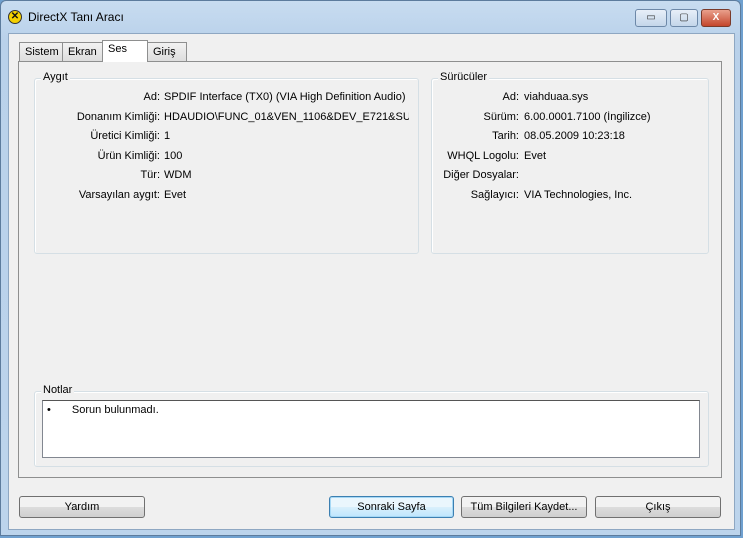  I want to click on device-label: Varsayılan aygıt:, so click(119, 195).